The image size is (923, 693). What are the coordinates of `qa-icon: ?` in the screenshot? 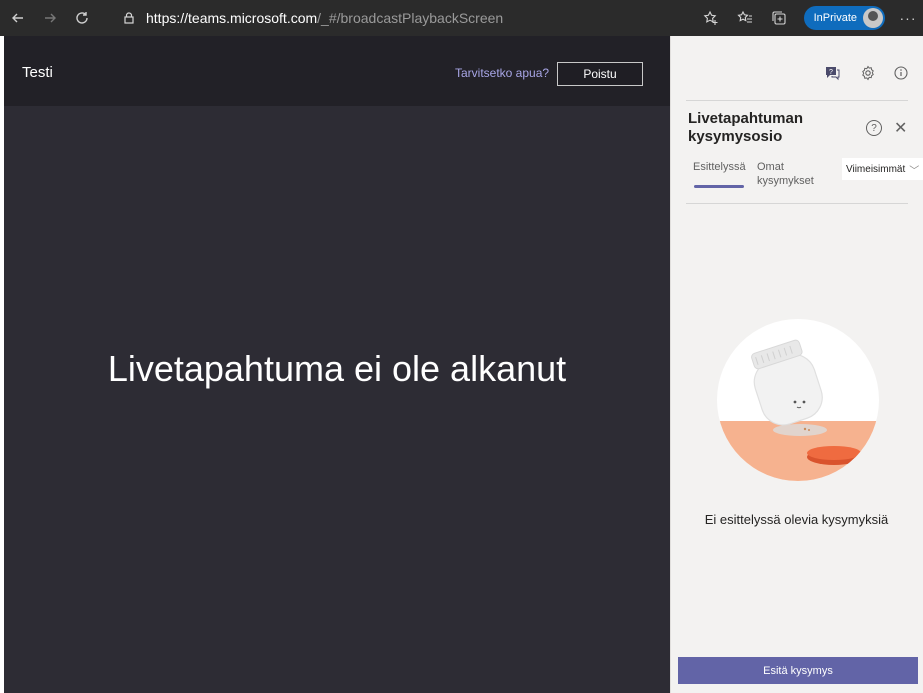 It's located at (832, 73).